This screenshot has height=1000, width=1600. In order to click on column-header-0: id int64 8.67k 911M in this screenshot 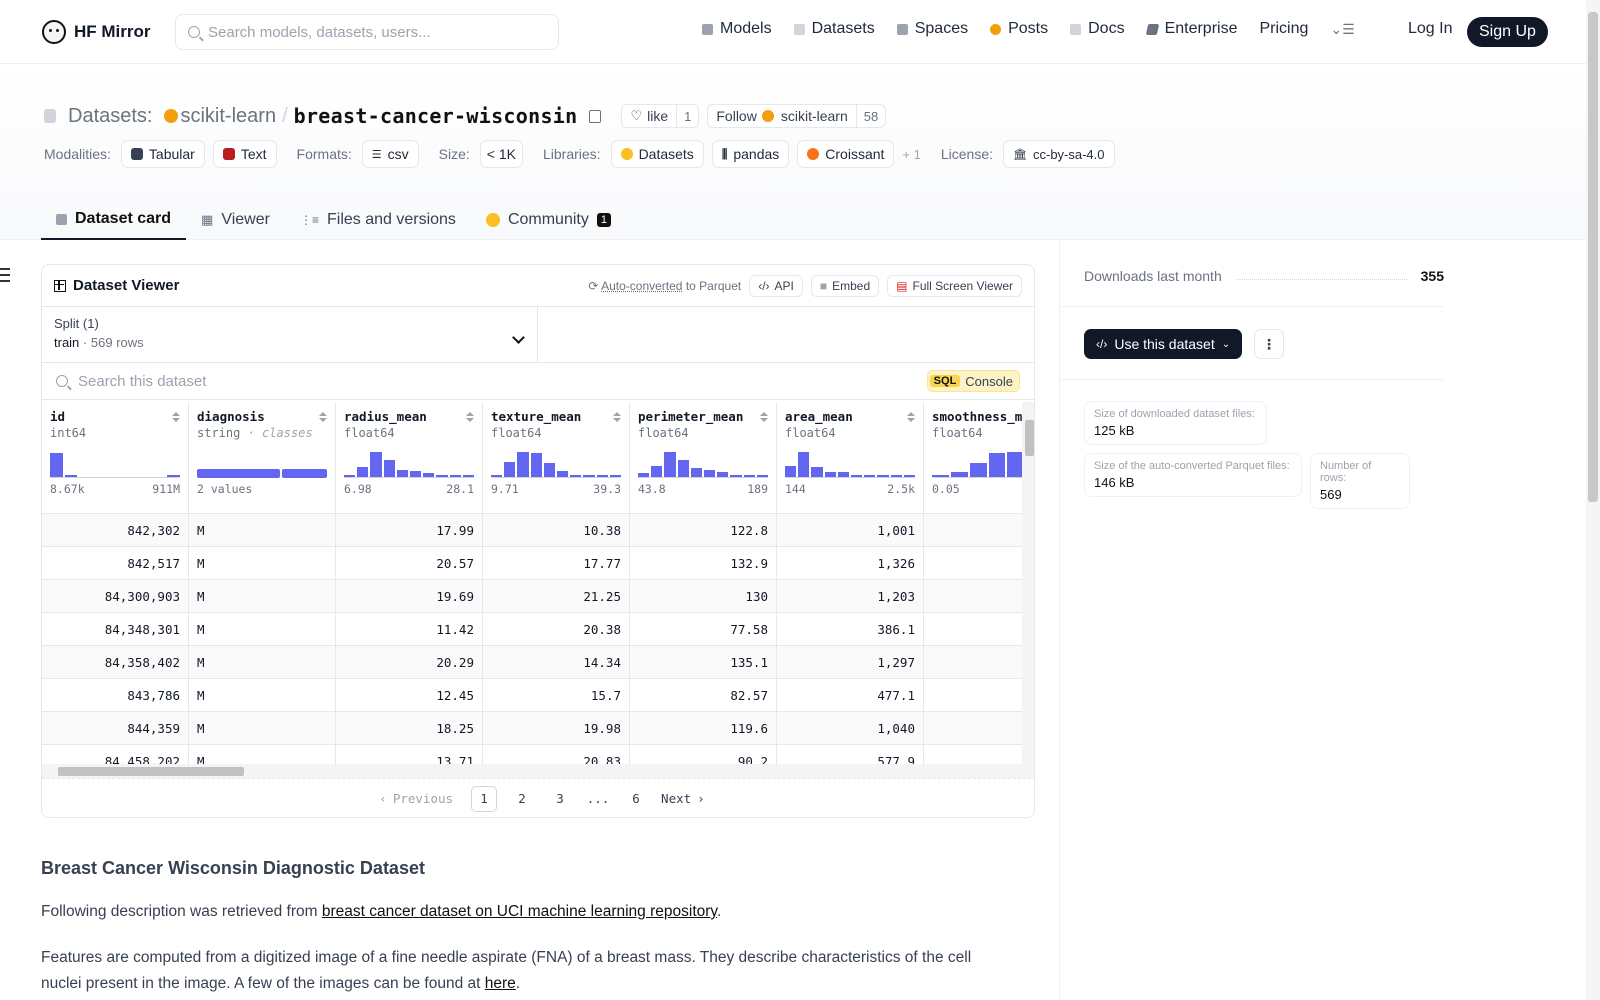, I will do `click(115, 457)`.